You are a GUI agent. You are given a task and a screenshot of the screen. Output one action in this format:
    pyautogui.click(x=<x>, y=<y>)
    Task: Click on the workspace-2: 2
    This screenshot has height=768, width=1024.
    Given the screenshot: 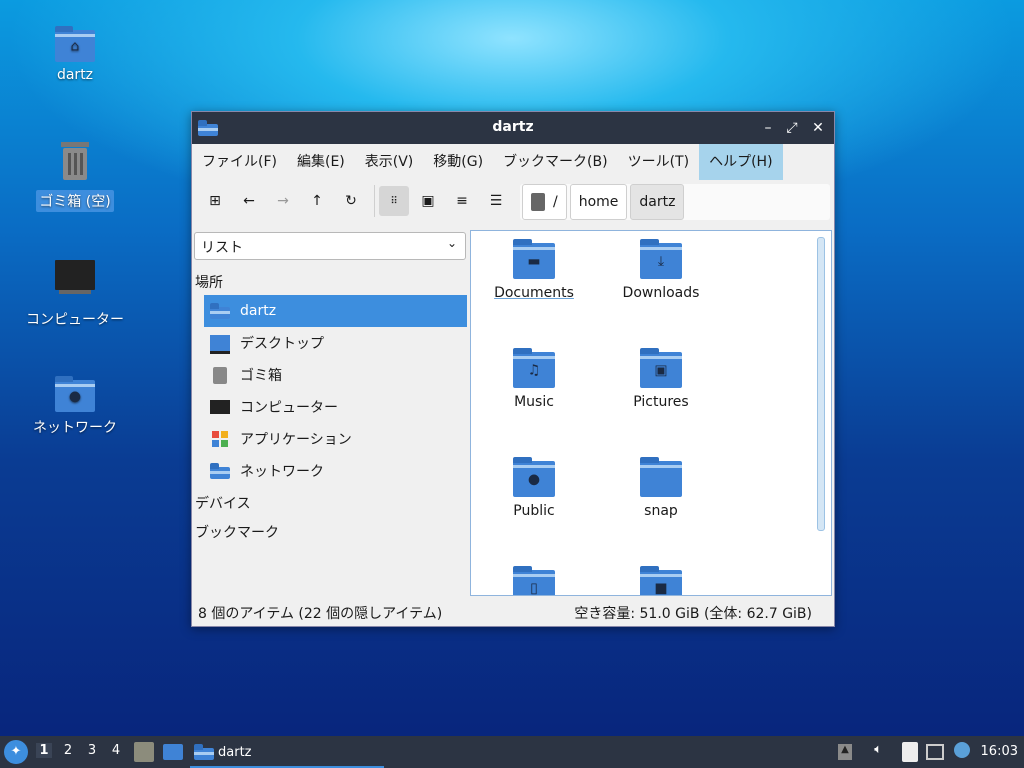 What is the action you would take?
    pyautogui.click(x=68, y=750)
    